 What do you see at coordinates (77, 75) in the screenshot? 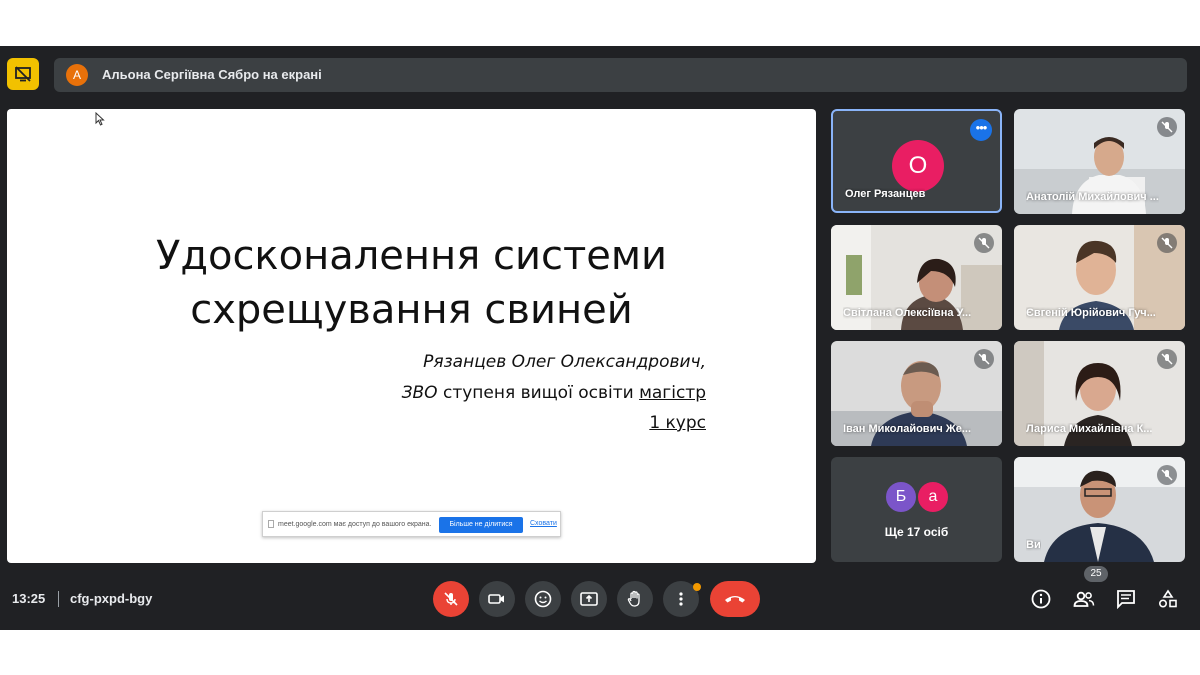
I see `presenter-avatar: А` at bounding box center [77, 75].